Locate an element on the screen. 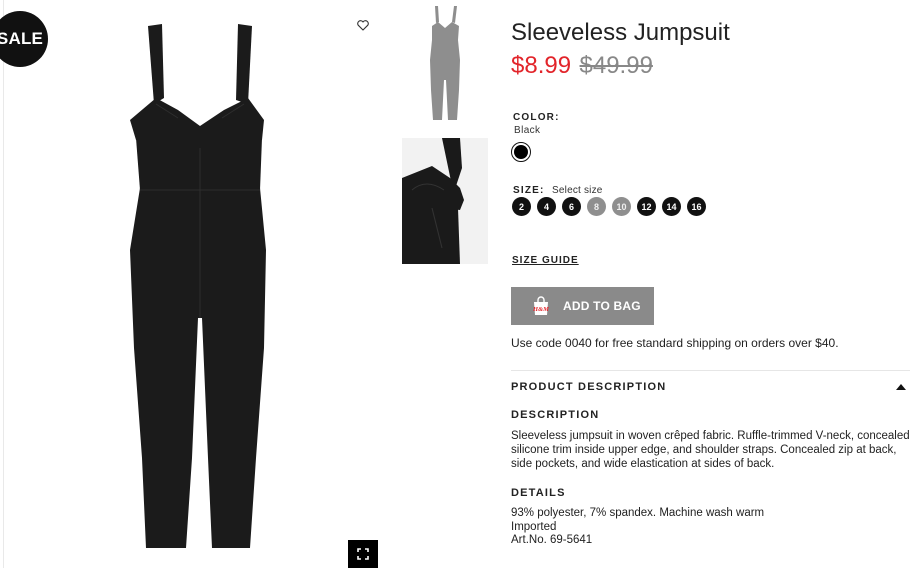 Image resolution: width=910 pixels, height=568 pixels. size-option-16: 16 is located at coordinates (696, 206).